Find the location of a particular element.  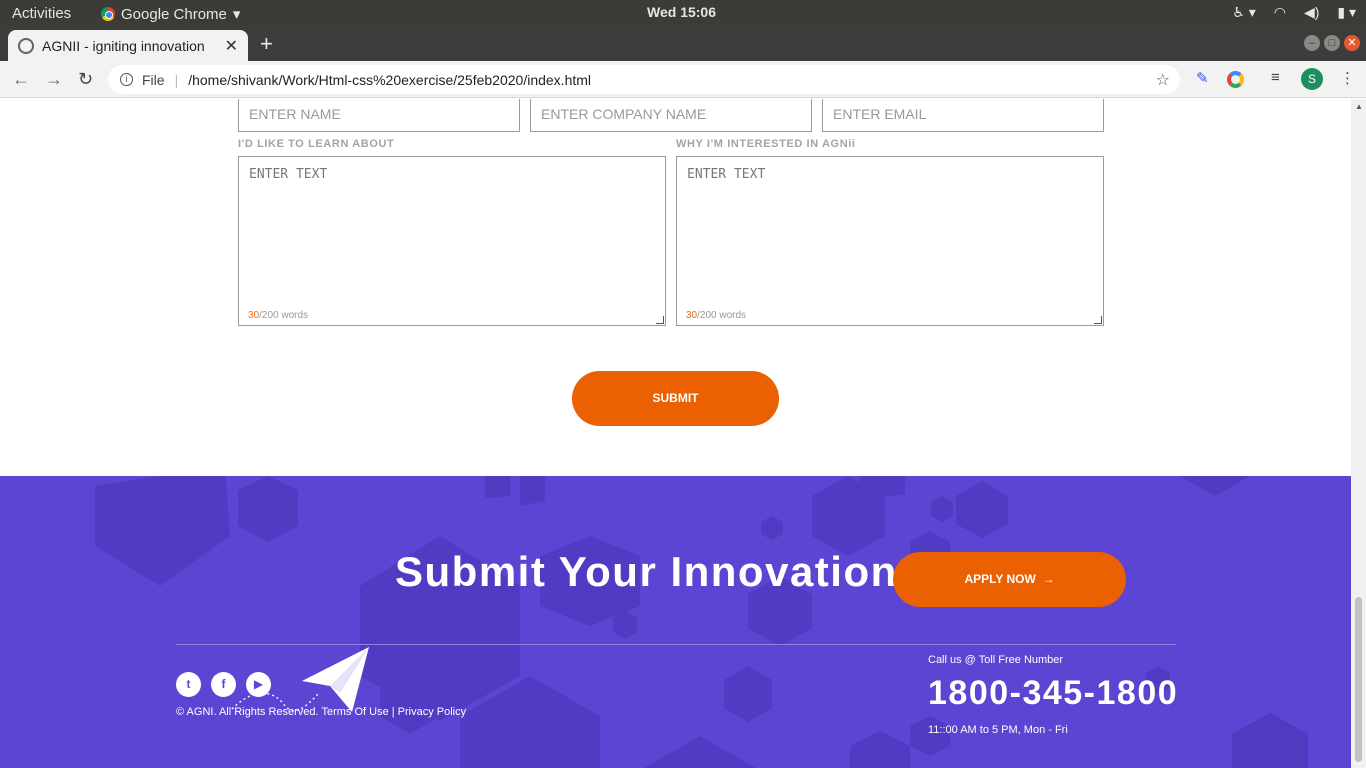

scrollbar-thumb is located at coordinates (1358, 679).